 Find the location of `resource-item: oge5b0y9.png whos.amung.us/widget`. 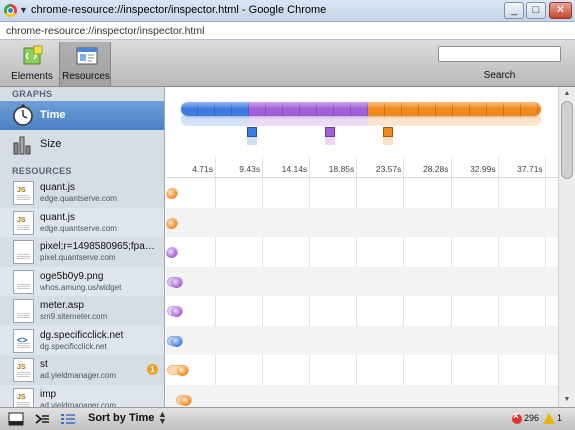

resource-item: oge5b0y9.png whos.amung.us/widget is located at coordinates (82, 281).